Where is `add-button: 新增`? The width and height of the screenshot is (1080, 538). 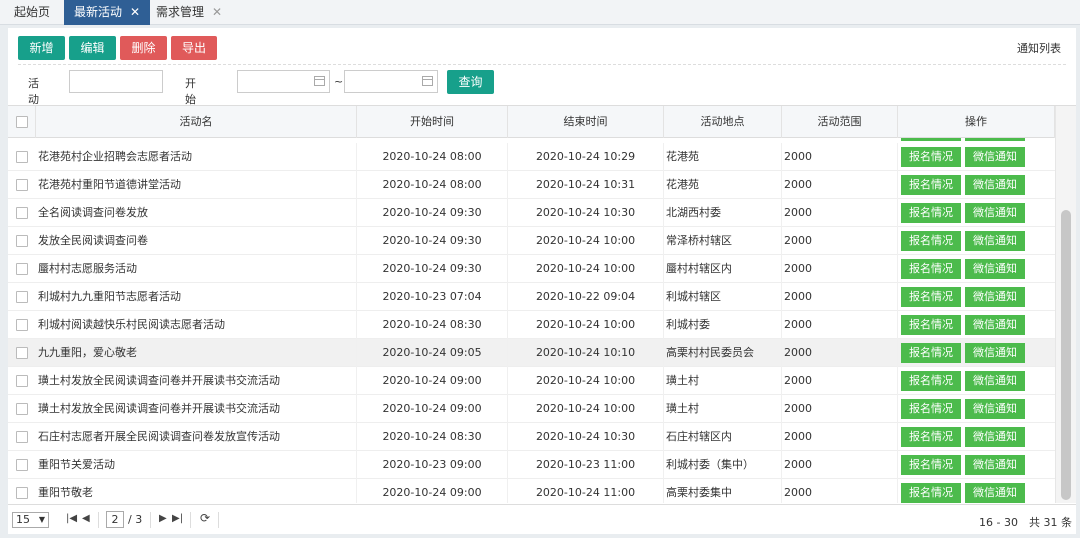 add-button: 新增 is located at coordinates (41, 48).